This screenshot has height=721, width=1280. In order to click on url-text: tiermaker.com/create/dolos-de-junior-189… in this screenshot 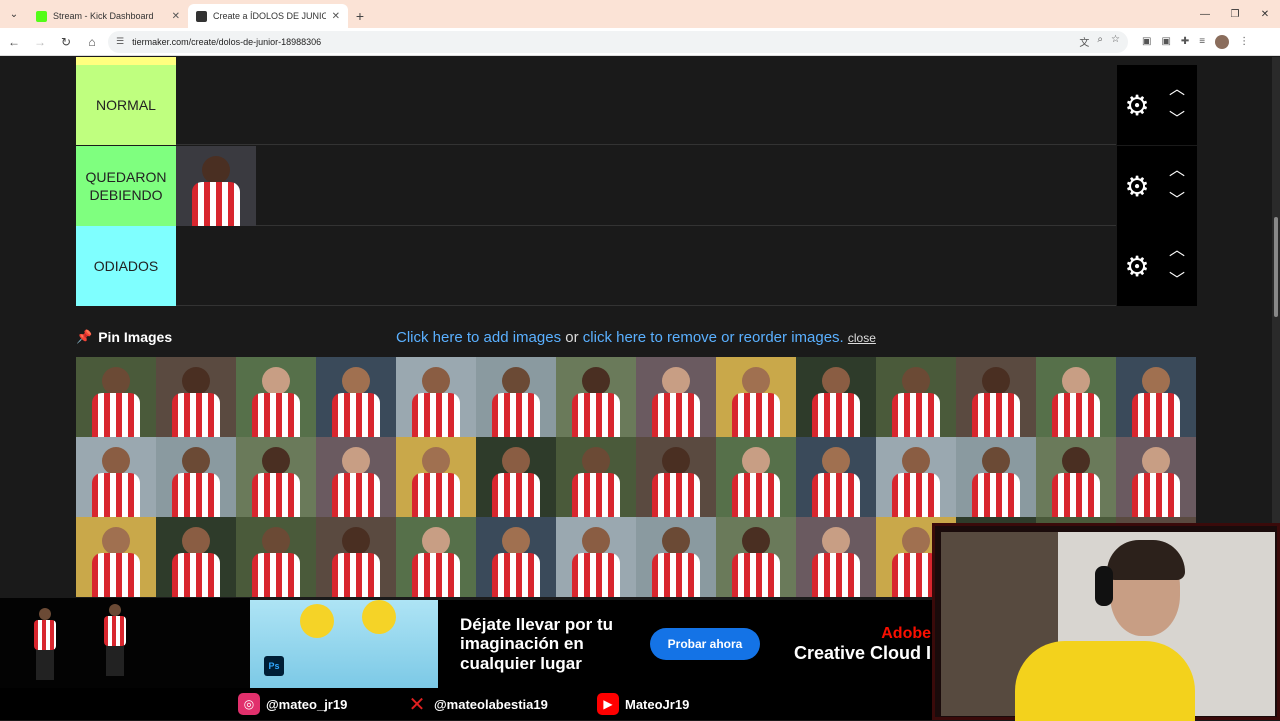, I will do `click(601, 42)`.